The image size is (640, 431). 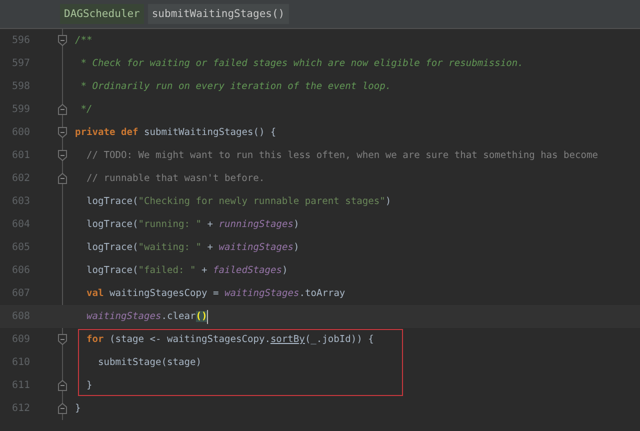 What do you see at coordinates (20, 40) in the screenshot?
I see `line-number: 596` at bounding box center [20, 40].